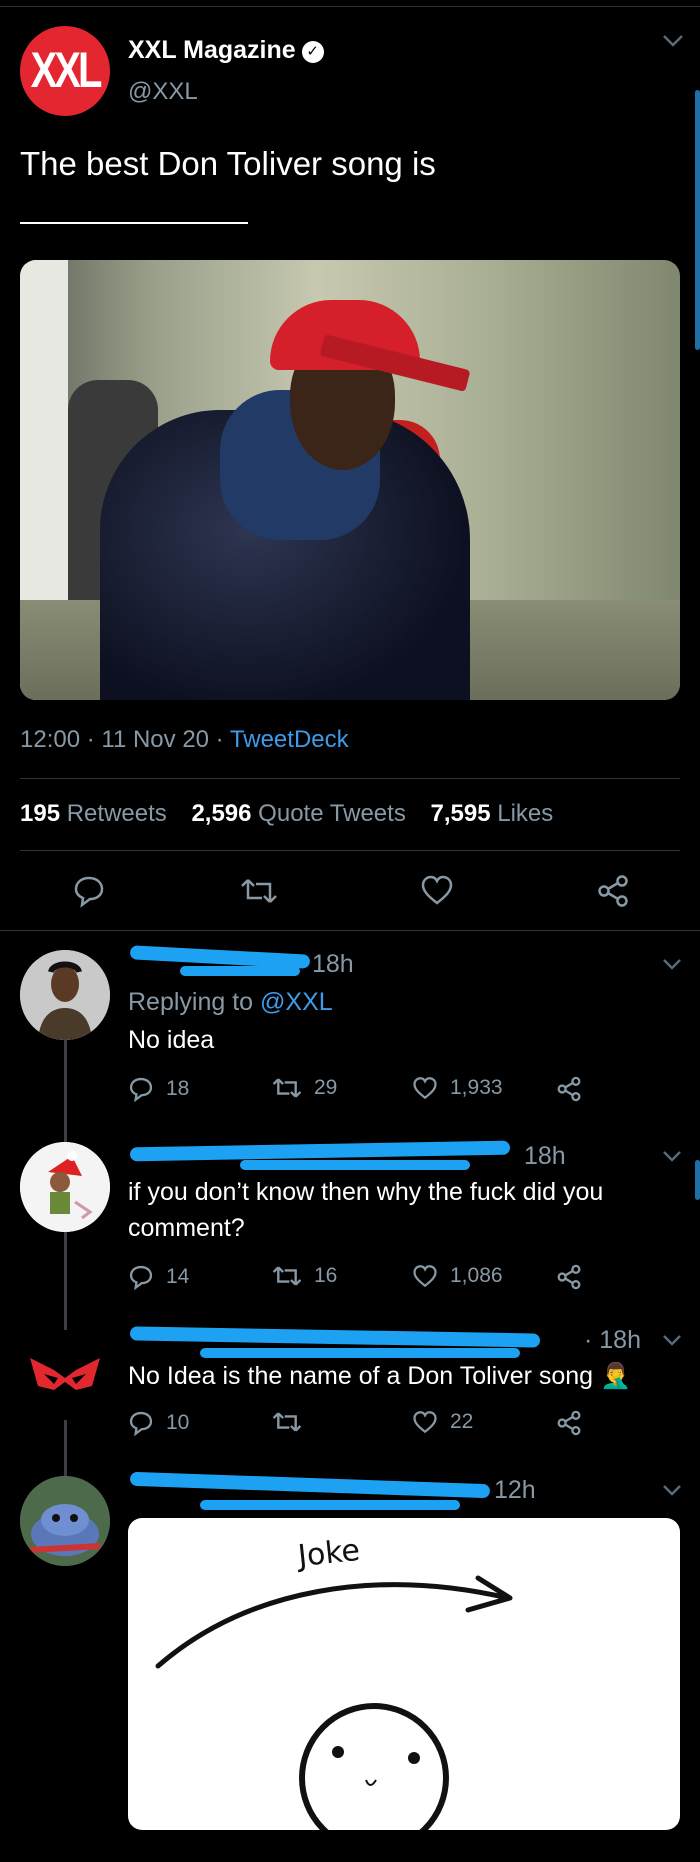 This screenshot has width=700, height=1862. I want to click on reply-image: Joke, so click(404, 1674).